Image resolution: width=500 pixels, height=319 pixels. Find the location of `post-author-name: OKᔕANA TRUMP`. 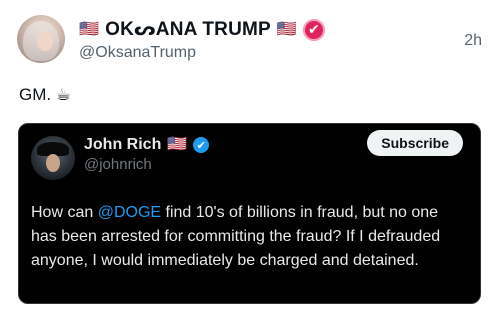

post-author-name: OKᔕANA TRUMP is located at coordinates (188, 29).